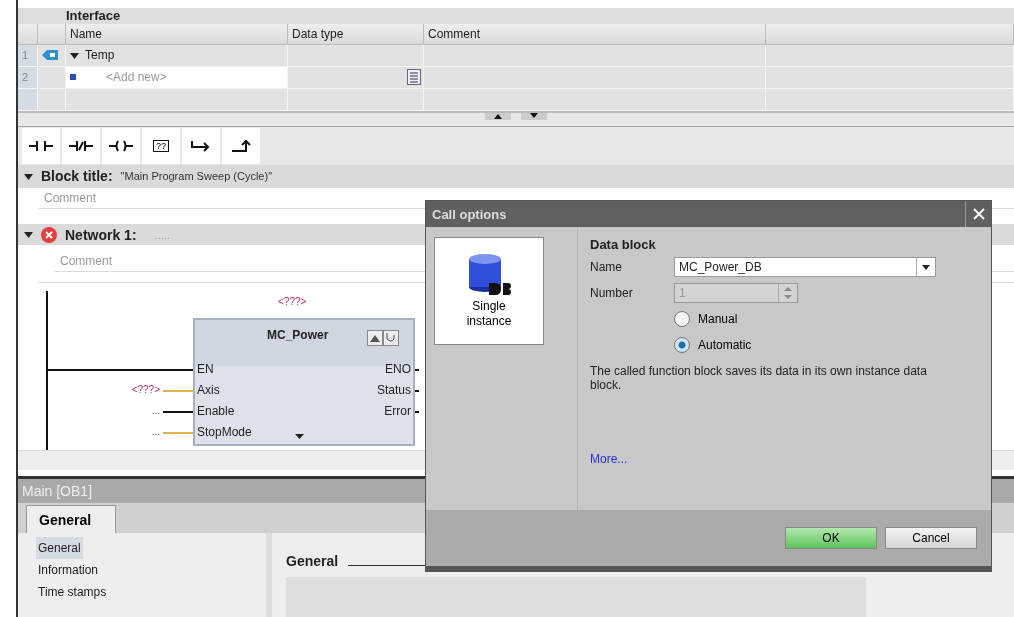 The width and height of the screenshot is (1014, 617). What do you see at coordinates (623, 244) in the screenshot?
I see `section-title: Data block` at bounding box center [623, 244].